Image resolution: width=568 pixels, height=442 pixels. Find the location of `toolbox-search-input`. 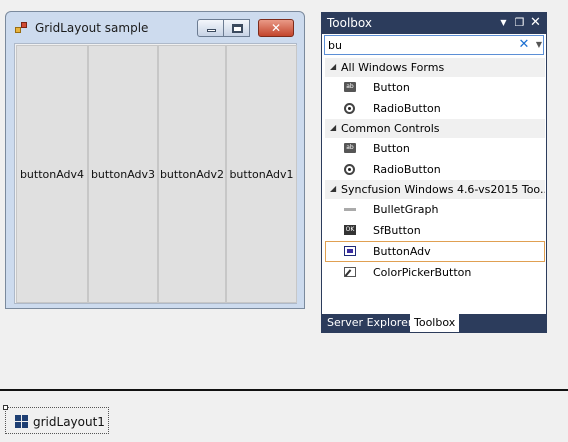

toolbox-search-input is located at coordinates (418, 45).